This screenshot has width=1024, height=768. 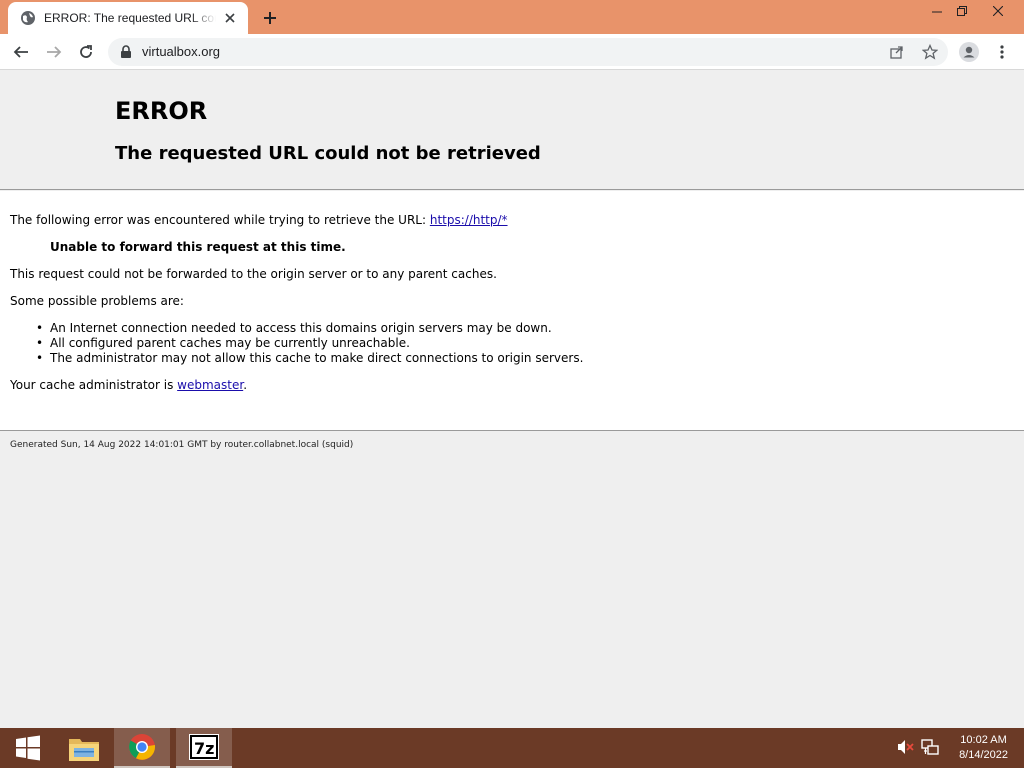 What do you see at coordinates (930, 52) in the screenshot?
I see `bookmark-star-icon` at bounding box center [930, 52].